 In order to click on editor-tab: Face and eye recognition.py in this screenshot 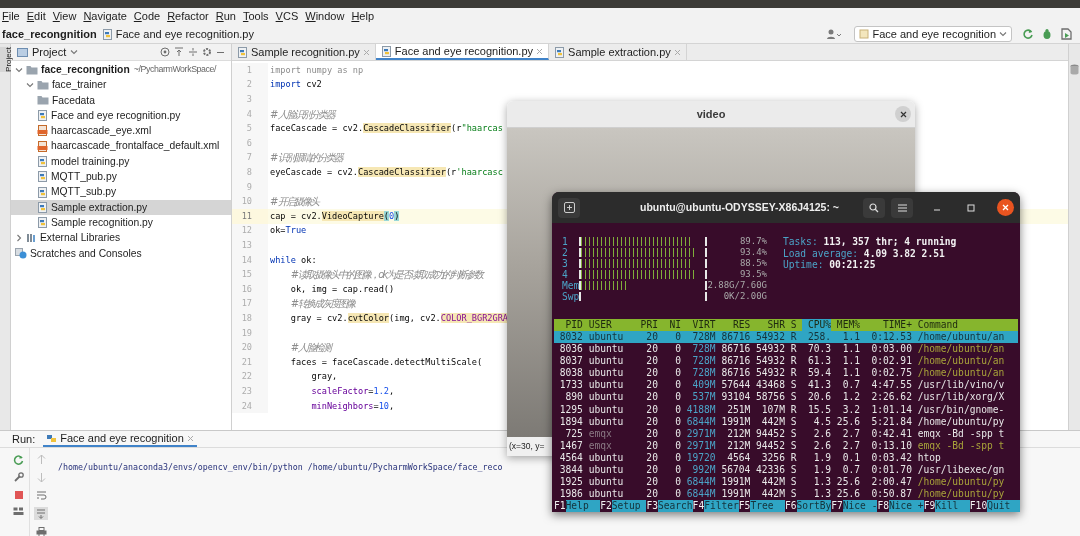, I will do `click(462, 52)`.